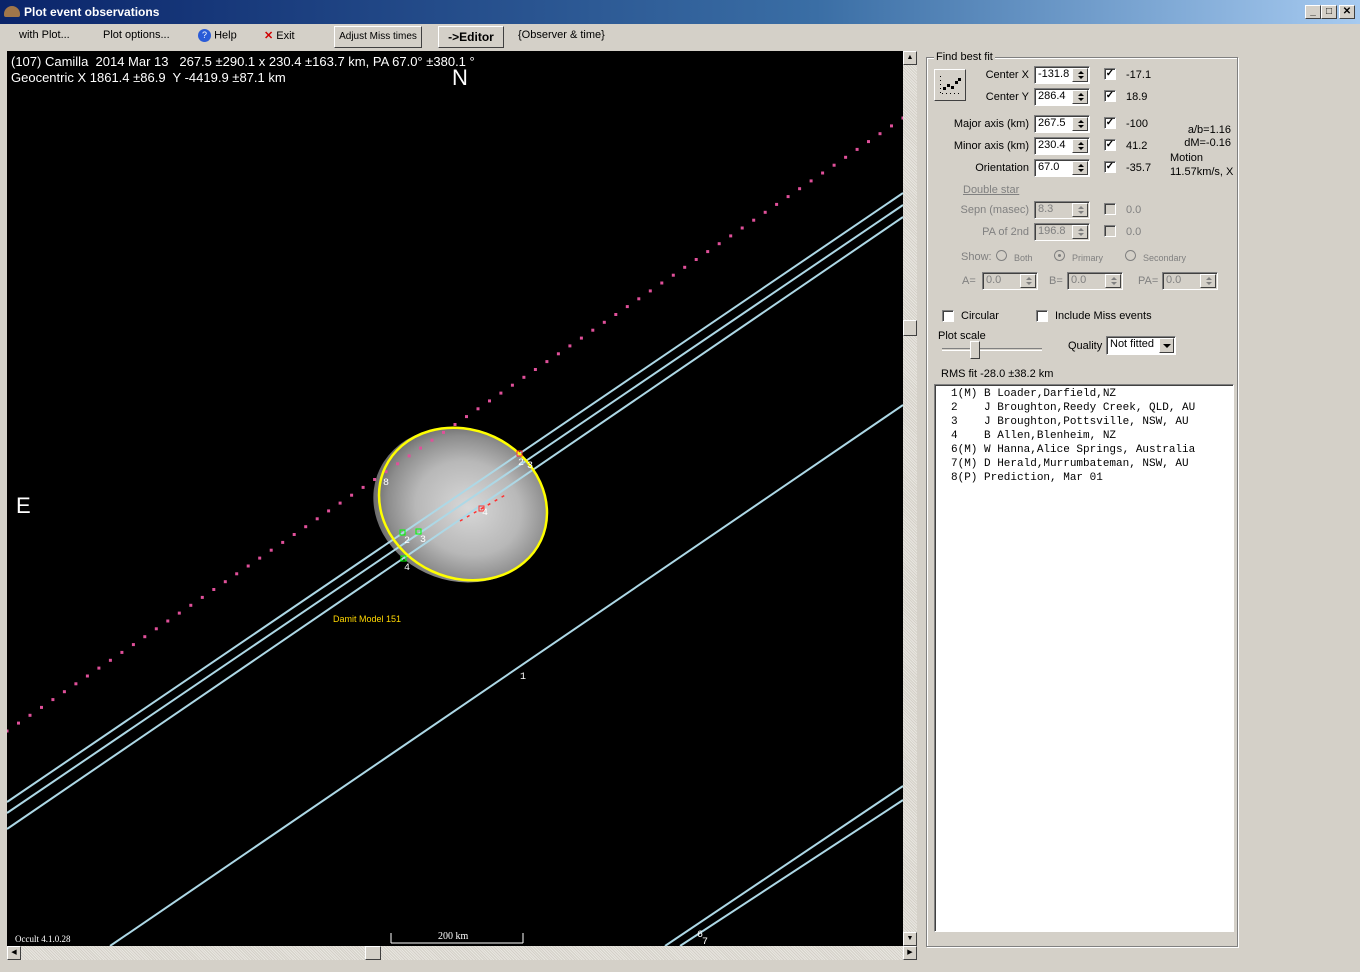  I want to click on scroll-left-button: ◀, so click(14, 953).